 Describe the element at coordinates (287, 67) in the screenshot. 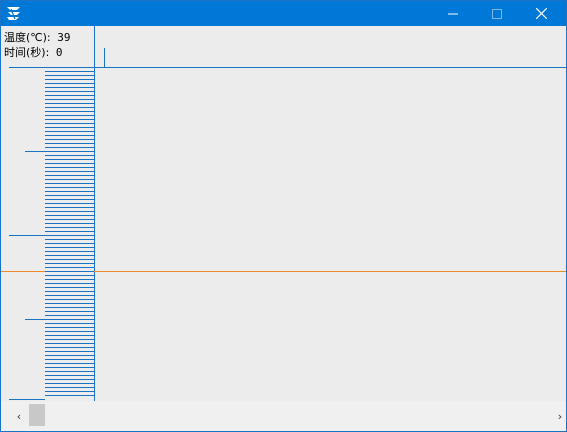

I see `top-reference-line` at that location.